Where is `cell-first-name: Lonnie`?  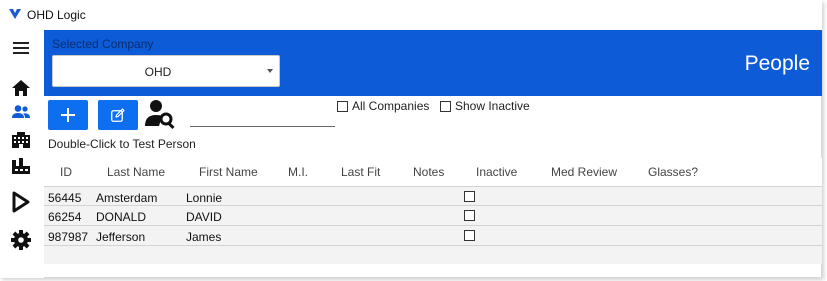 cell-first-name: Lonnie is located at coordinates (204, 198).